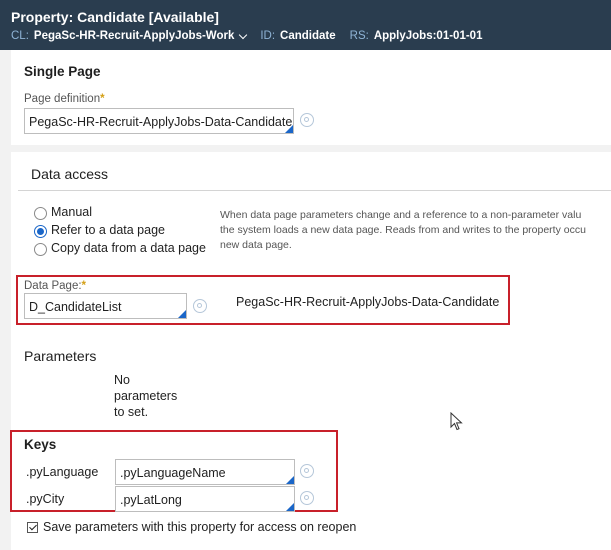 This screenshot has height=550, width=611. What do you see at coordinates (115, 17) in the screenshot?
I see `page-title: Property: Candidate [Available]` at bounding box center [115, 17].